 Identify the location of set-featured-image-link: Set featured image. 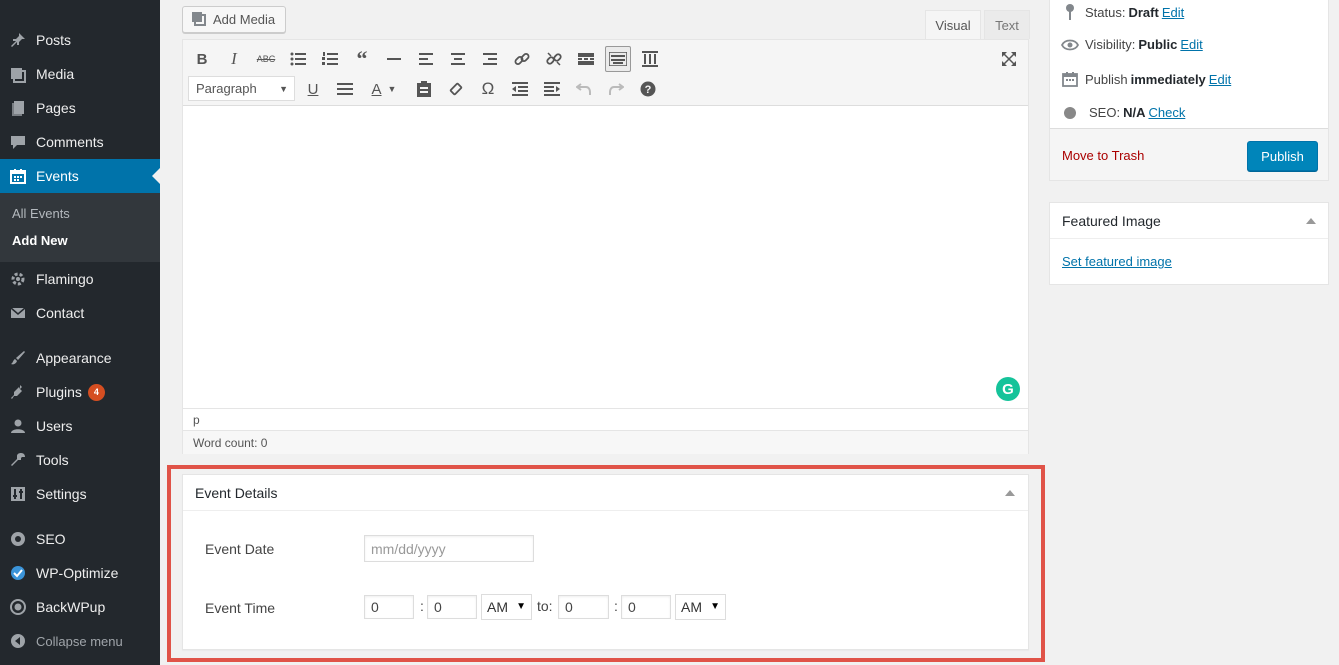
(1117, 261).